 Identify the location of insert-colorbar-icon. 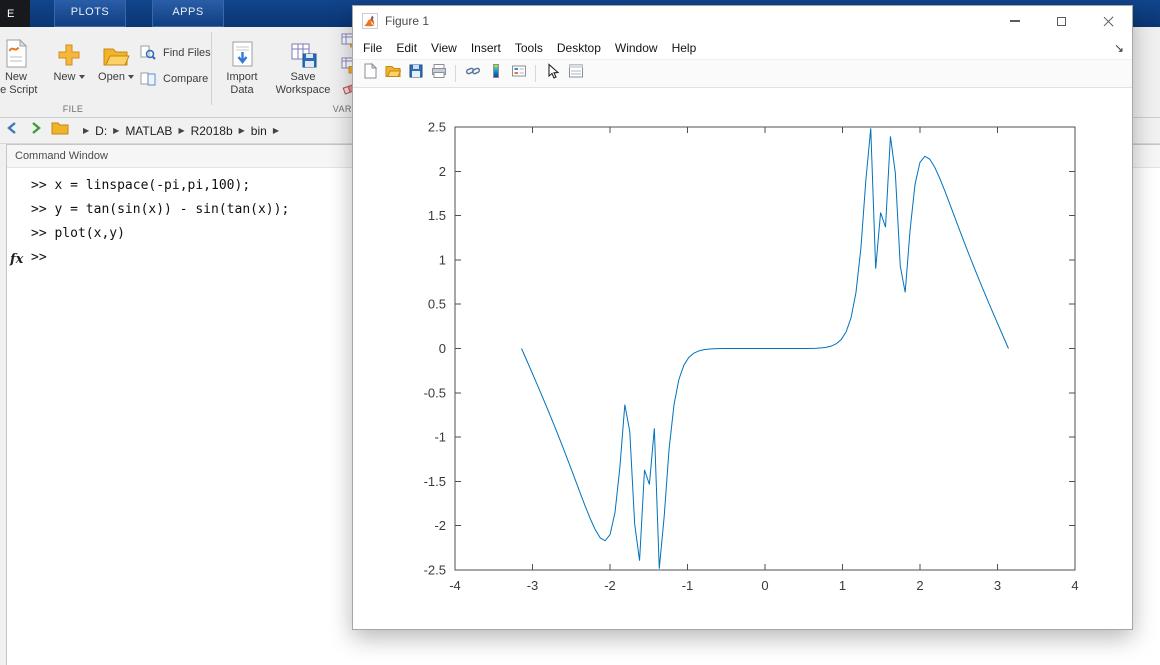
(496, 73).